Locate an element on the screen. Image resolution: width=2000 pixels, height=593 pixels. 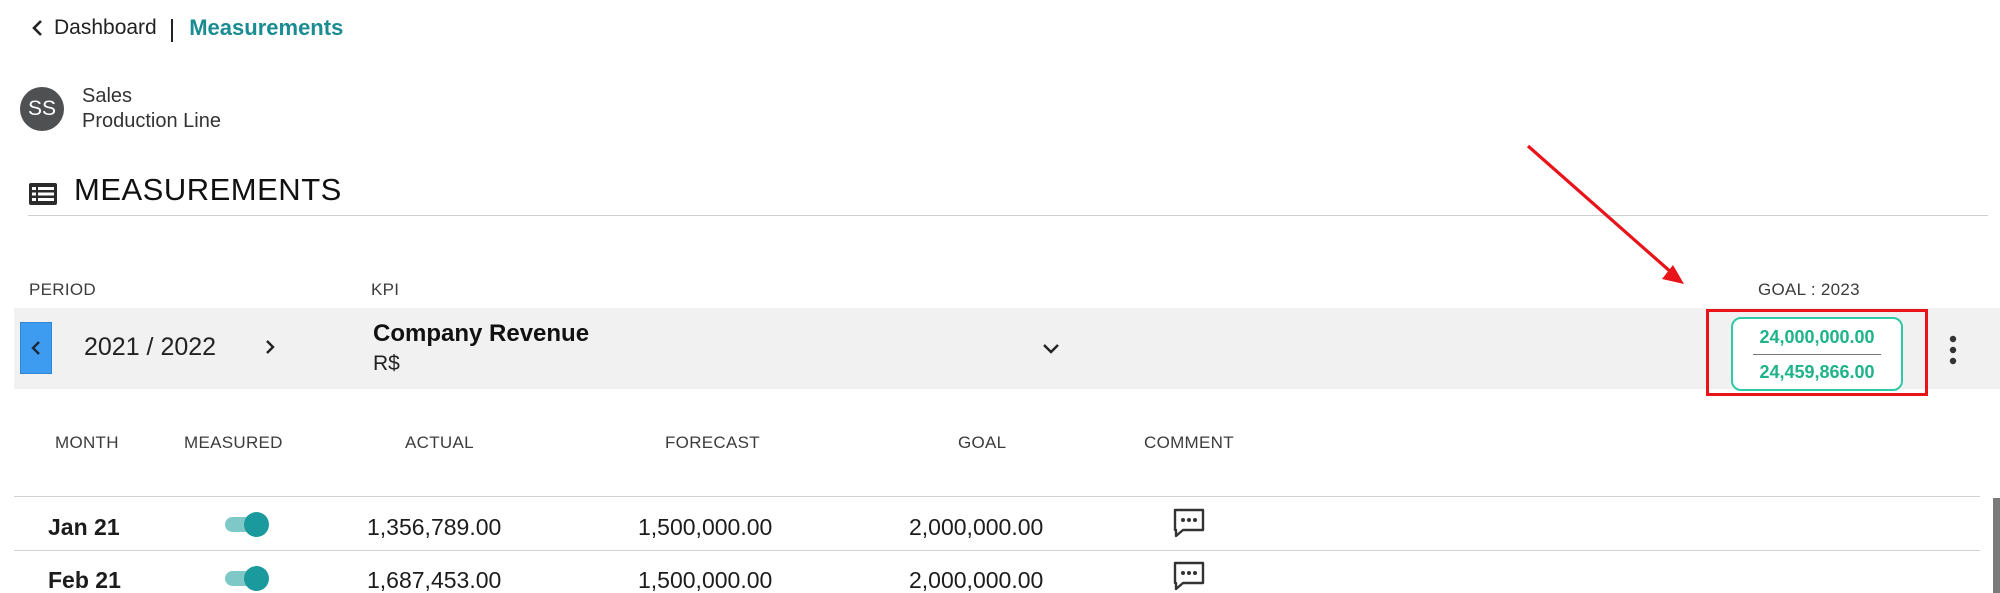
column-header-month: MONTH is located at coordinates (87, 442).